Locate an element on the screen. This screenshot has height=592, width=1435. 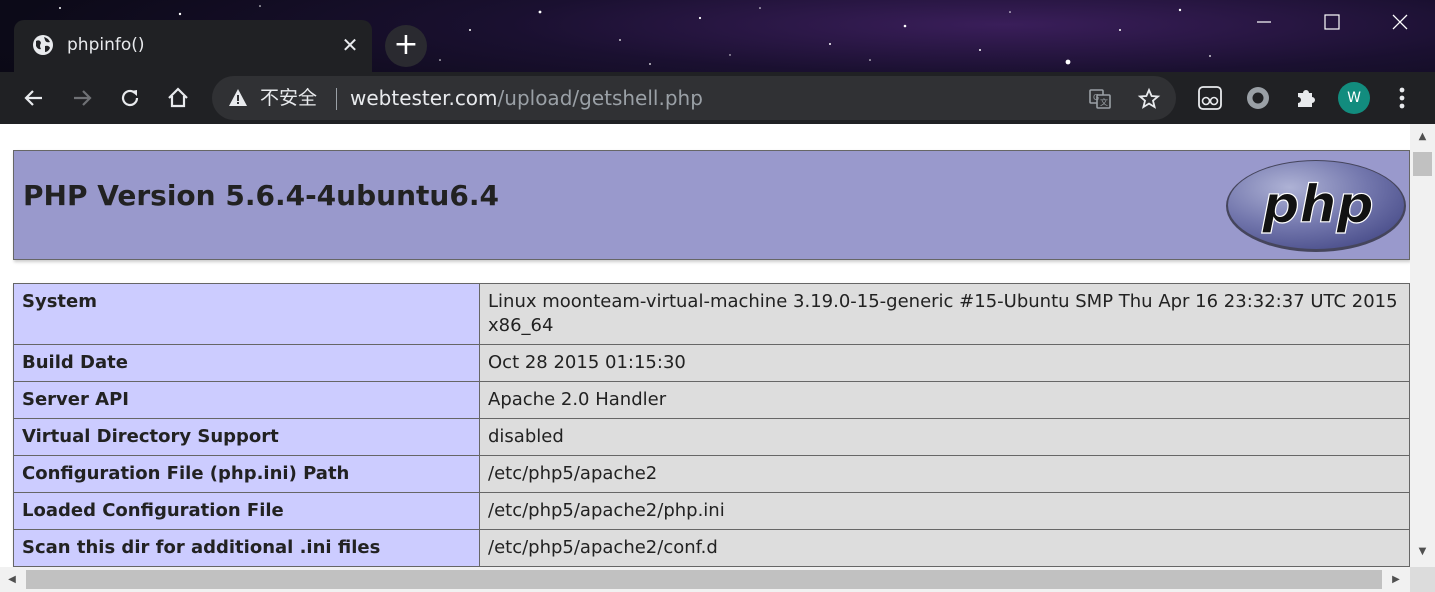
minimize-button is located at coordinates (1264, 22).